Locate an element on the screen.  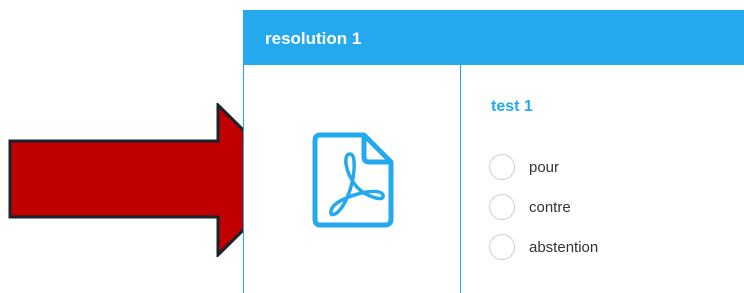
option-pour: pour is located at coordinates (543, 167).